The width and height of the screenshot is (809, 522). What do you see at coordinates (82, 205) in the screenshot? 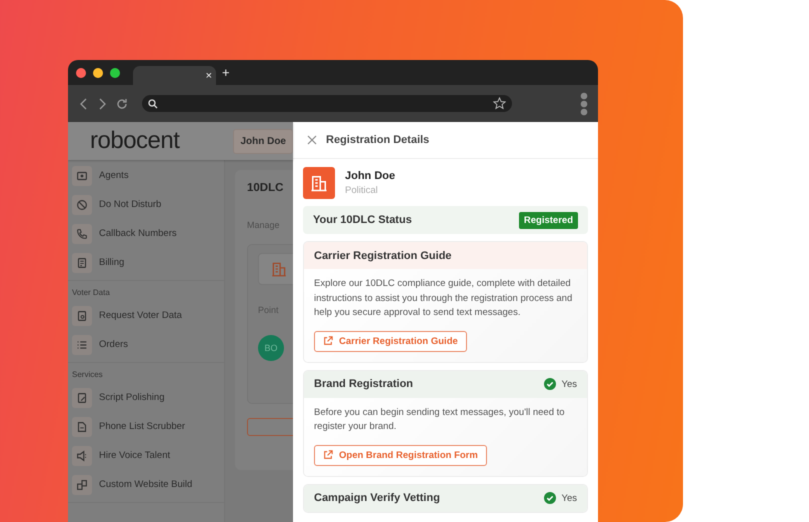
I see `no-entry-icon` at bounding box center [82, 205].